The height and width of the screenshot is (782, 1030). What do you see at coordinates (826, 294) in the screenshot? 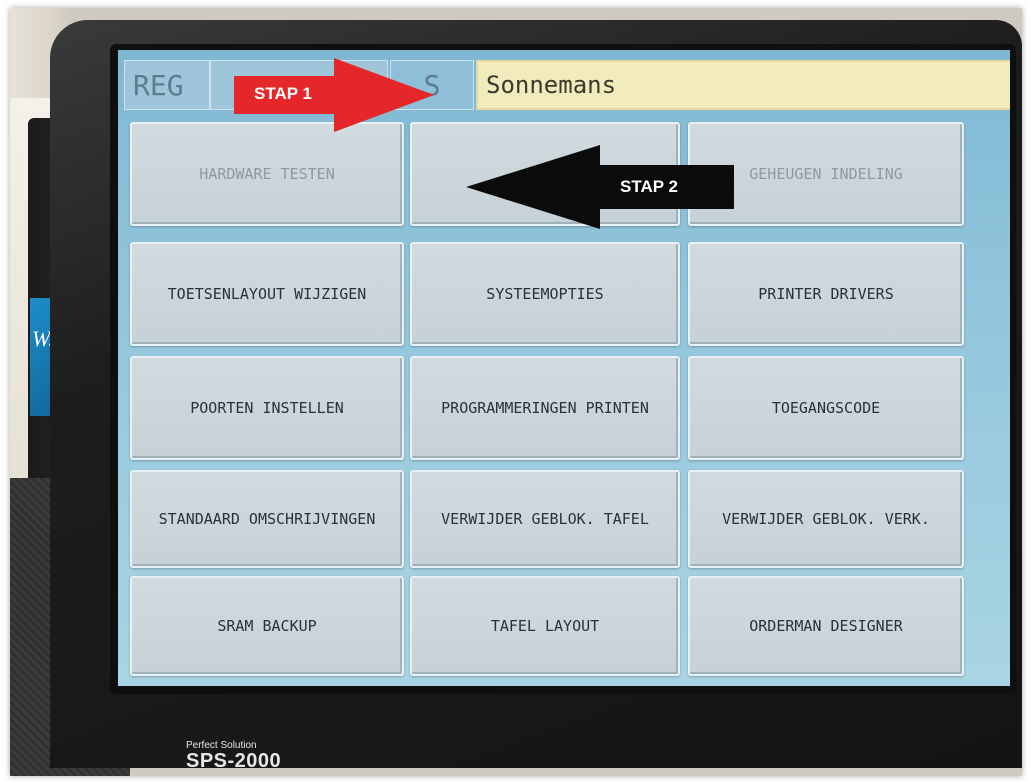
I see `printer-drivers-button: PRINTER DRIVERS` at bounding box center [826, 294].